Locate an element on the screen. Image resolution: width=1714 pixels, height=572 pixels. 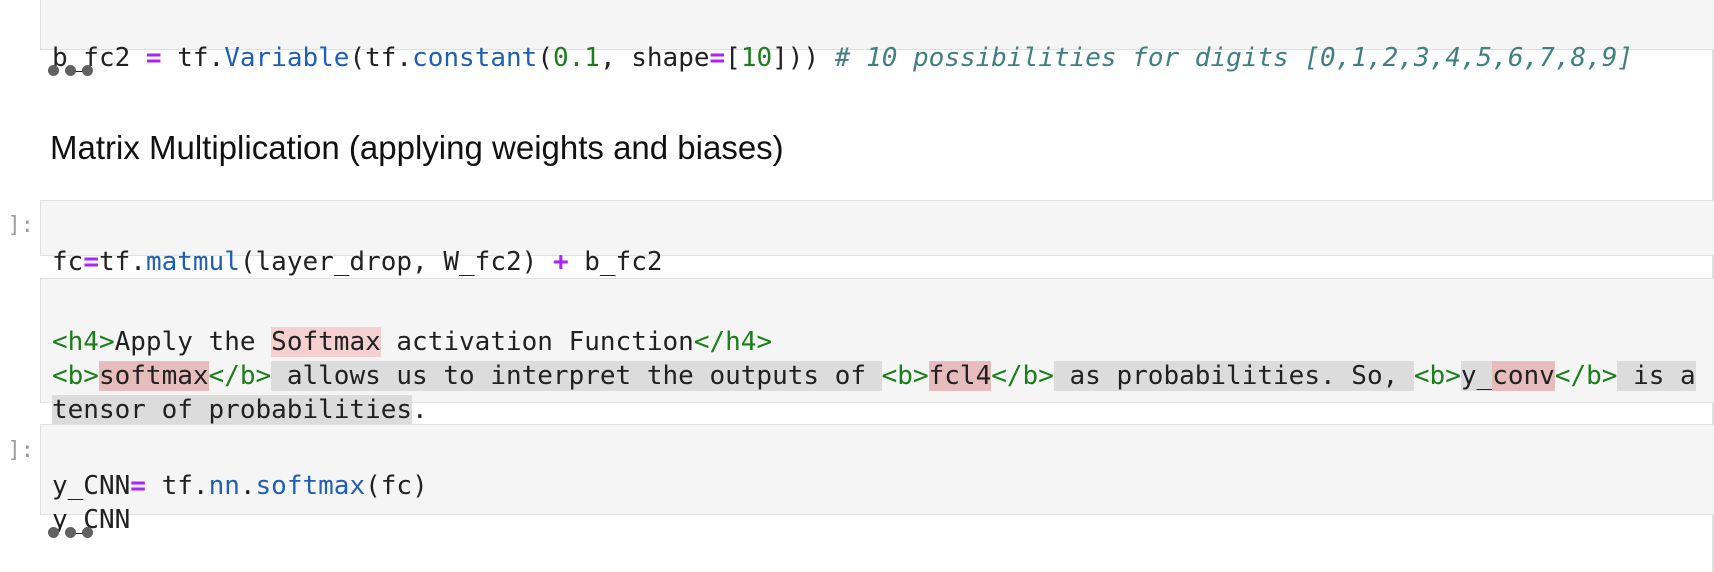
md-highlight-softmax-2: softmax is located at coordinates (153, 376).